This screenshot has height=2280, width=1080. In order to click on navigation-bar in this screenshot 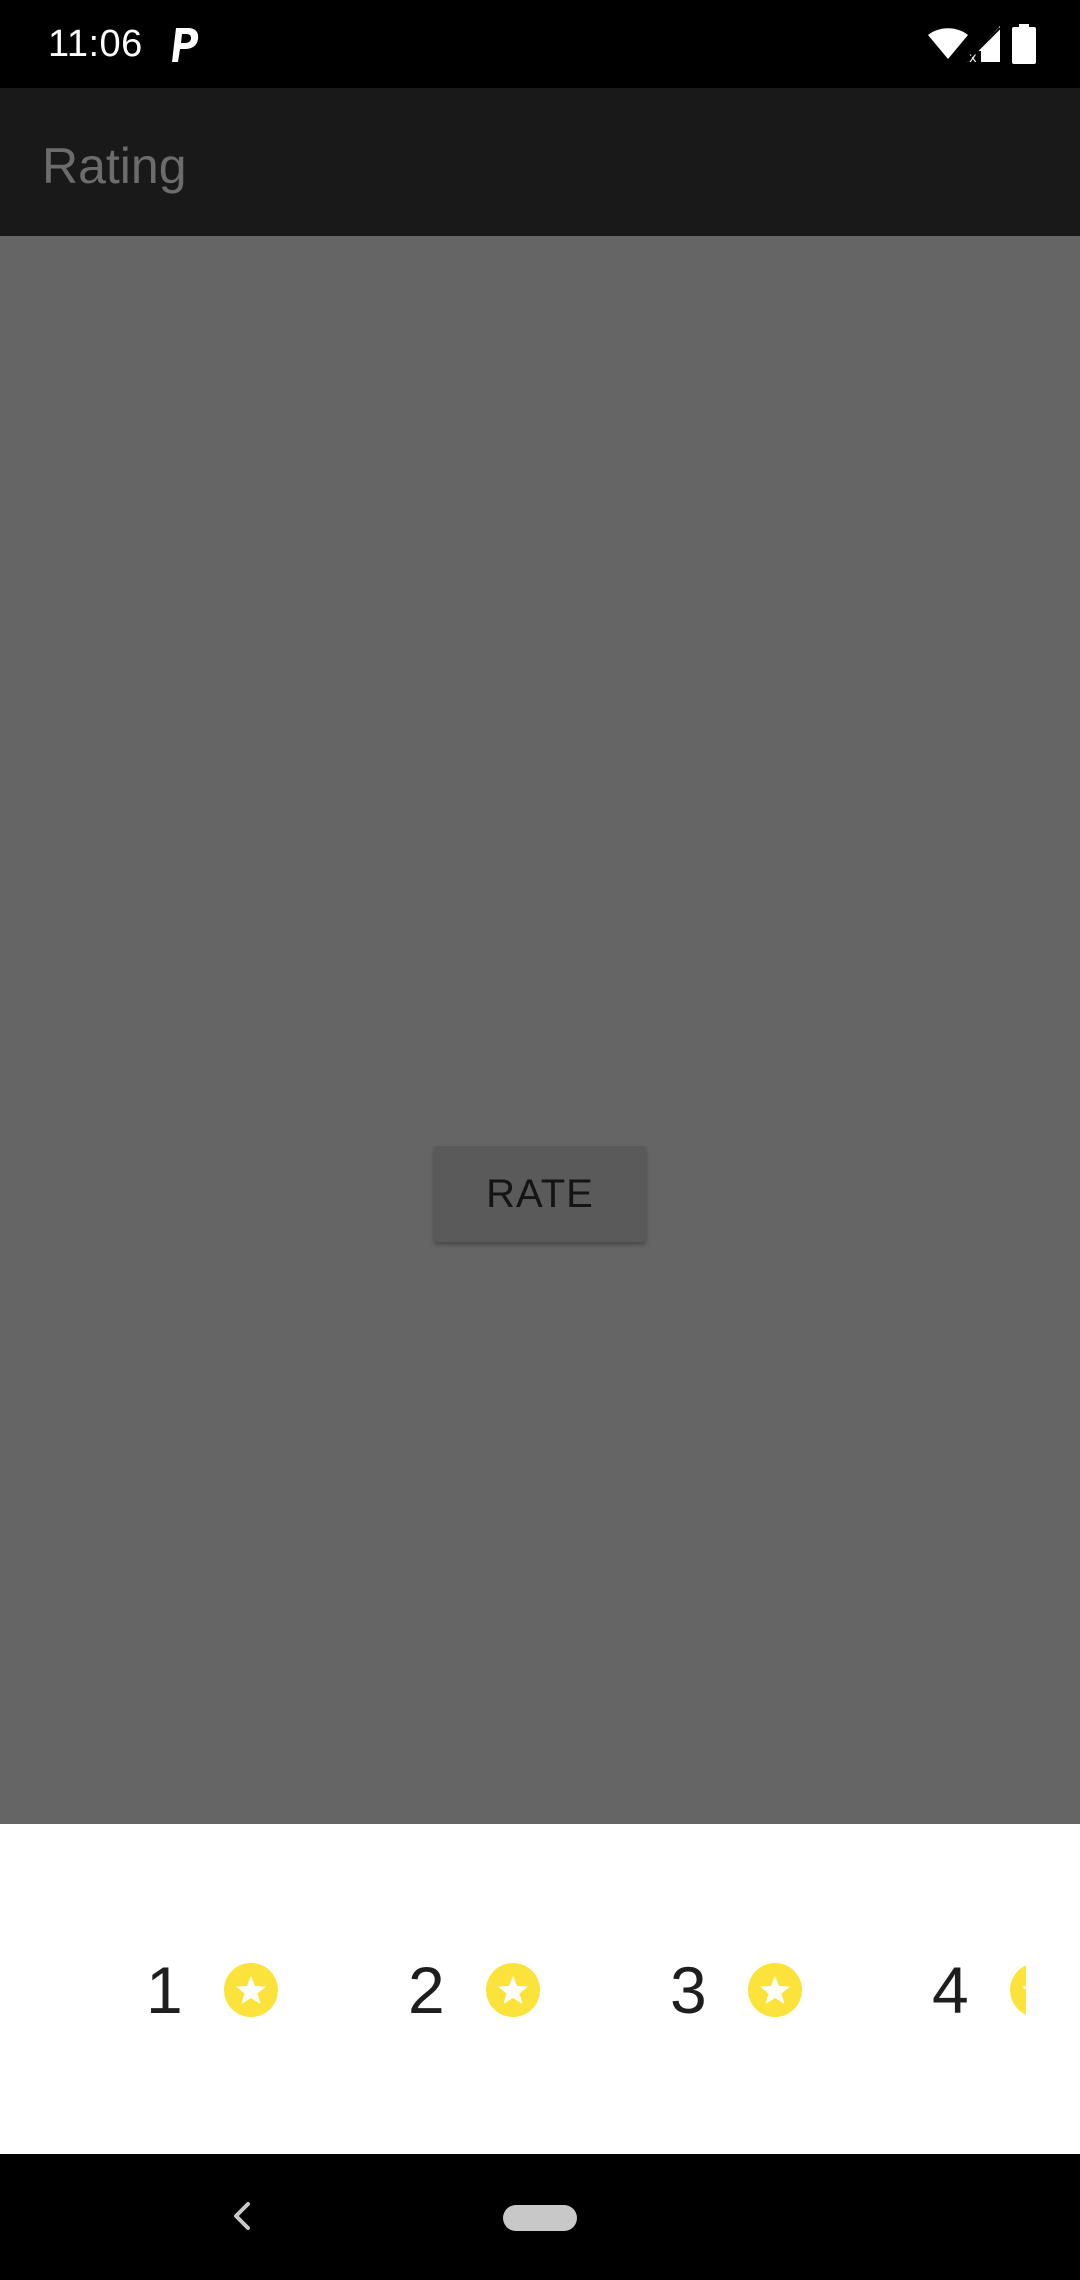, I will do `click(540, 2217)`.